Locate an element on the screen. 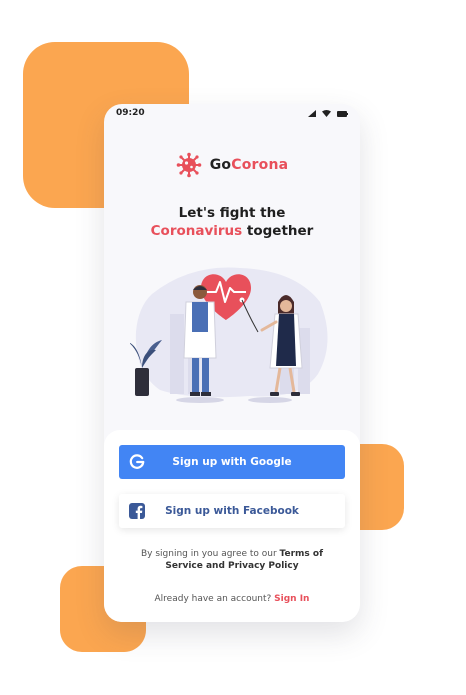 This screenshot has height=695, width=466. doctors-heart-illustration is located at coordinates (229, 335).